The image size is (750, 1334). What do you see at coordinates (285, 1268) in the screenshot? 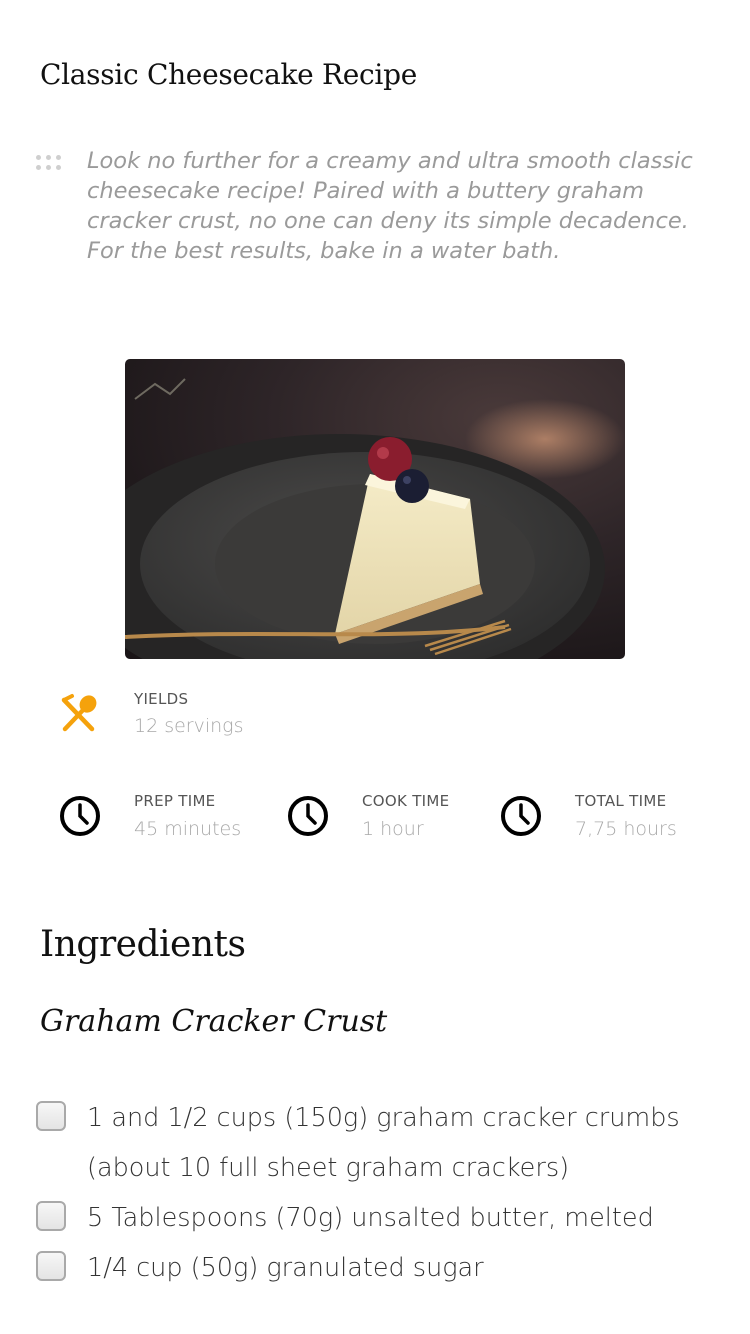
I see `ingredient-text: 1/4 cup (50g) granulated sugar` at bounding box center [285, 1268].